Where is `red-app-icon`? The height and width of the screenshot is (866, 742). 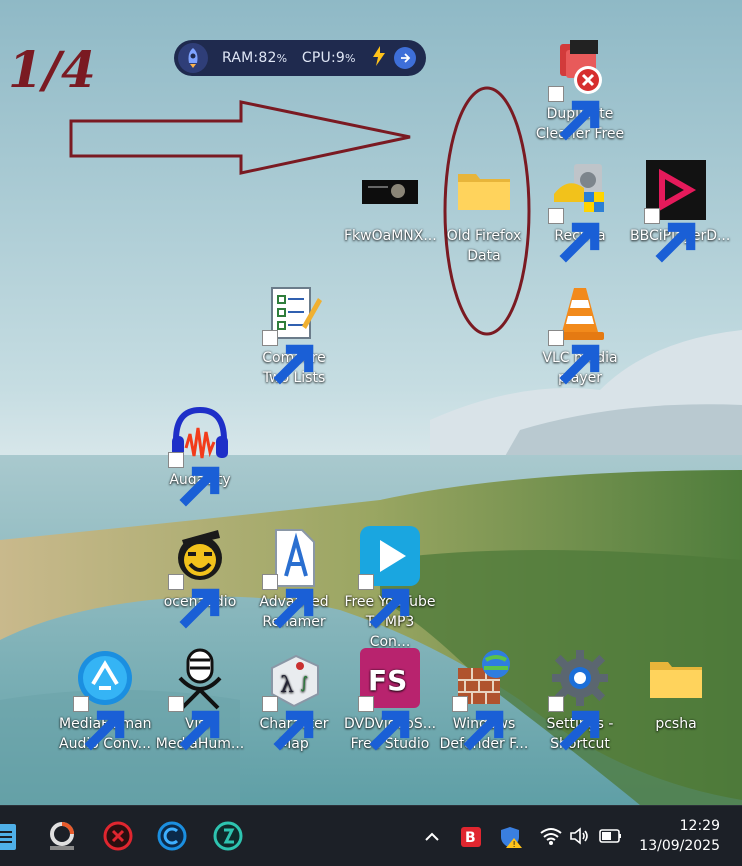
red-app-icon is located at coordinates (118, 836).